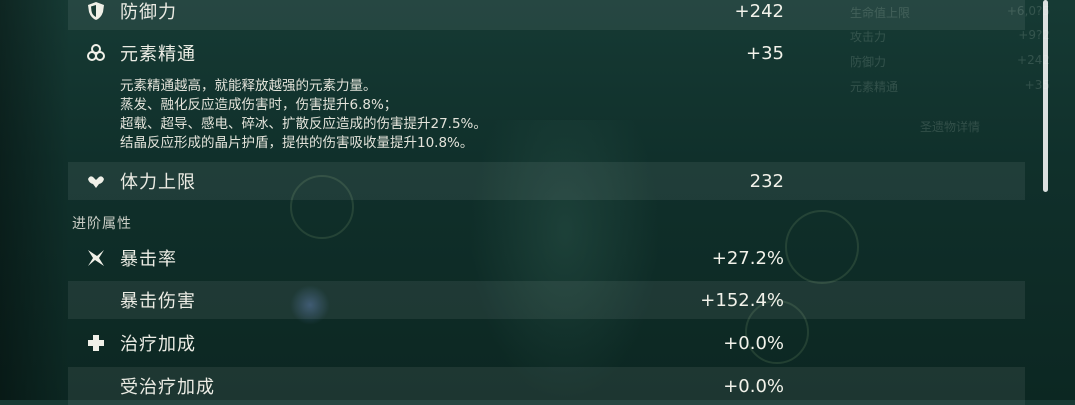 The height and width of the screenshot is (405, 1075). Describe the element at coordinates (1045, 96) in the screenshot. I see `stats-scrollbar` at that location.